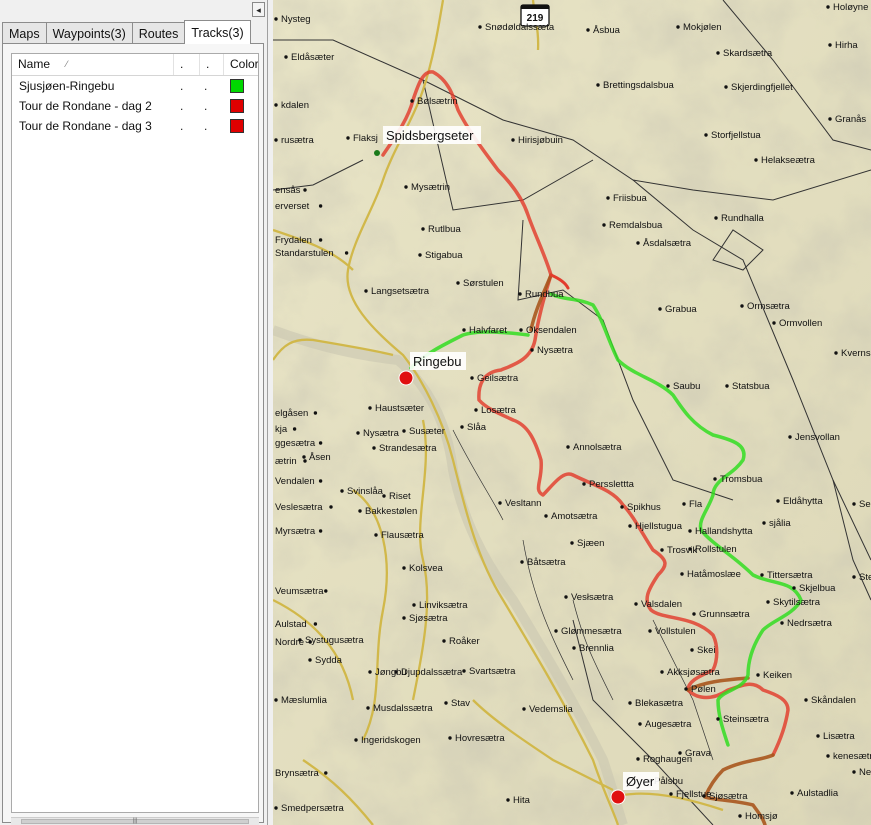 This screenshot has width=871, height=825. Describe the element at coordinates (67, 86) in the screenshot. I see `track-name: Sjusjøen-Ringebu` at that location.